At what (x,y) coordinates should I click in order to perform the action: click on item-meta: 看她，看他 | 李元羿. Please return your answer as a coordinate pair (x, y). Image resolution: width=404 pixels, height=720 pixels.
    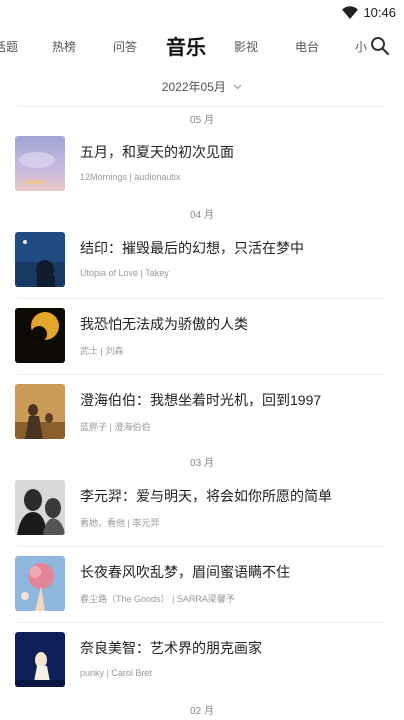
    Looking at the image, I should click on (120, 523).